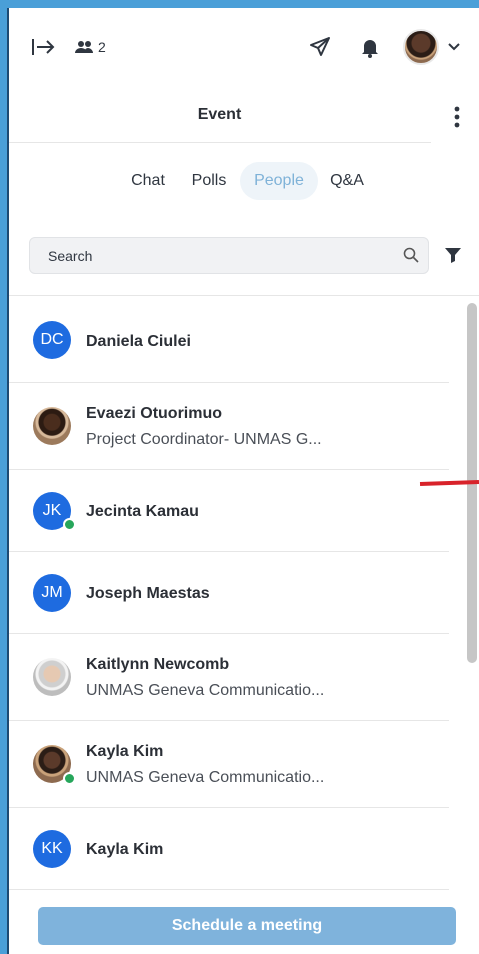 Image resolution: width=479 pixels, height=954 pixels. I want to click on divider, so click(220, 142).